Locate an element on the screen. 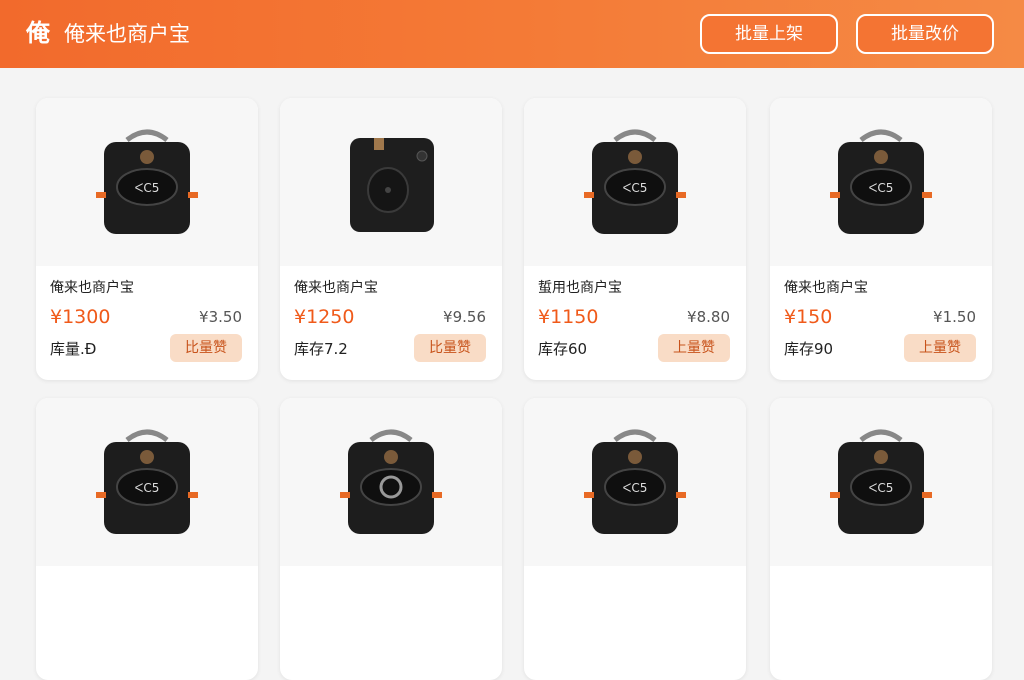 Image resolution: width=1024 pixels, height=680 pixels. product-price: ¥1300 is located at coordinates (80, 317).